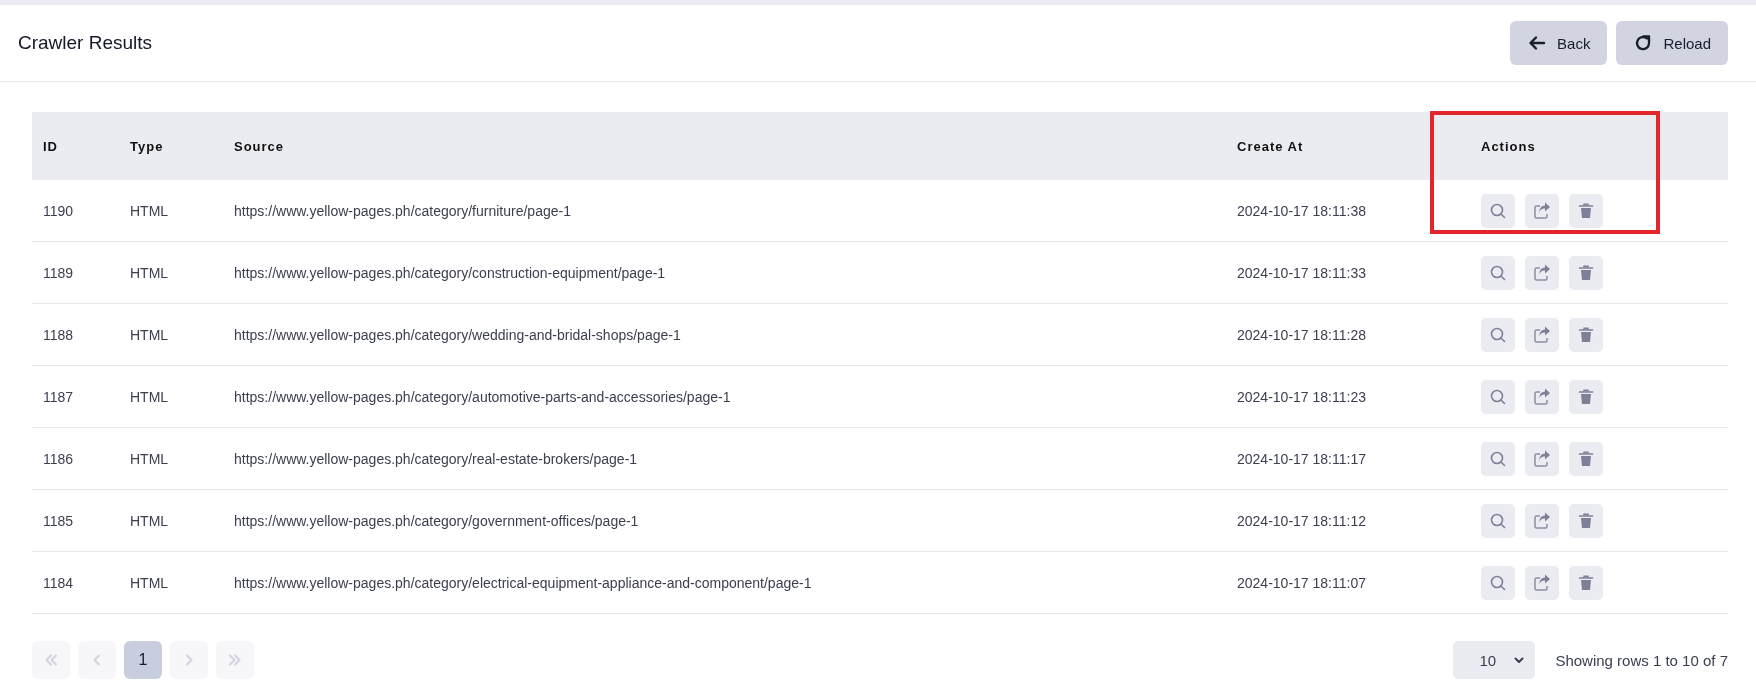 The height and width of the screenshot is (700, 1756). I want to click on page-size-select: 10, so click(1494, 660).